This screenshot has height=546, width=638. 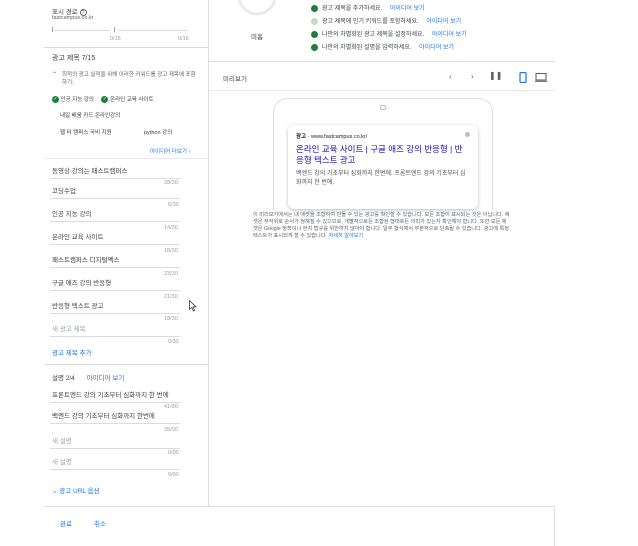 I want to click on strength-tip: 광고 제목을 추가하세요. 아이디어 보기, so click(x=368, y=7).